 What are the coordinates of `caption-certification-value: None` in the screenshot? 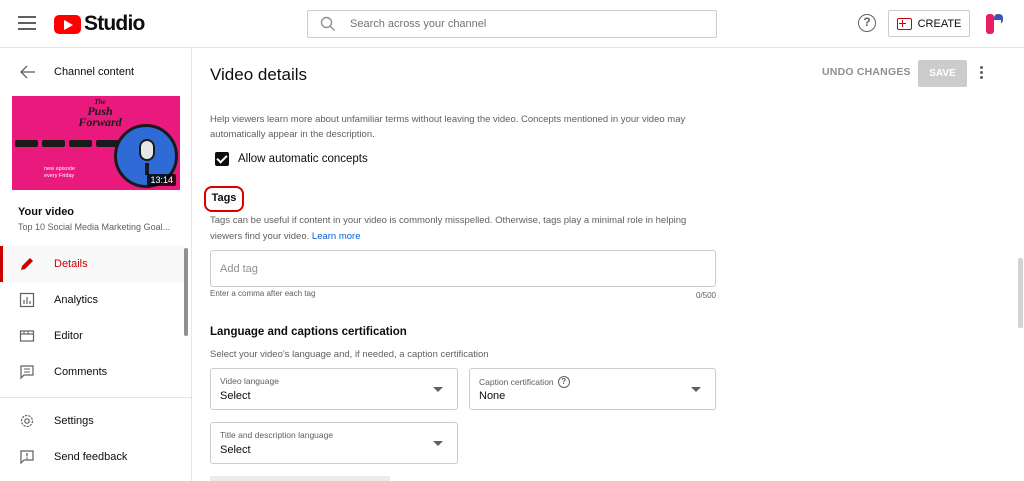 It's located at (492, 396).